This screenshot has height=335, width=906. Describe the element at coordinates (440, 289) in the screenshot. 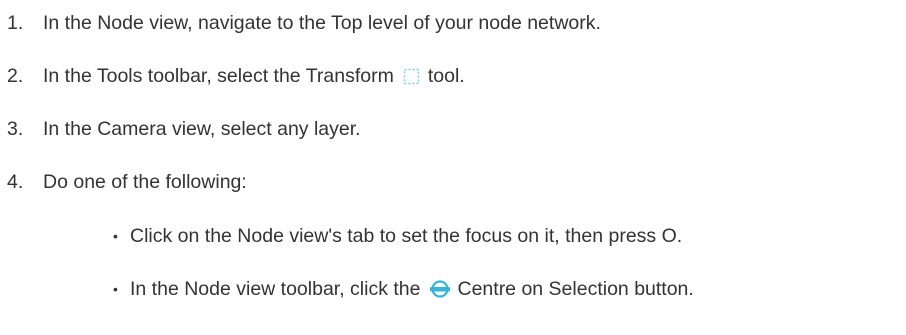

I see `centre-on-selection-icon` at that location.